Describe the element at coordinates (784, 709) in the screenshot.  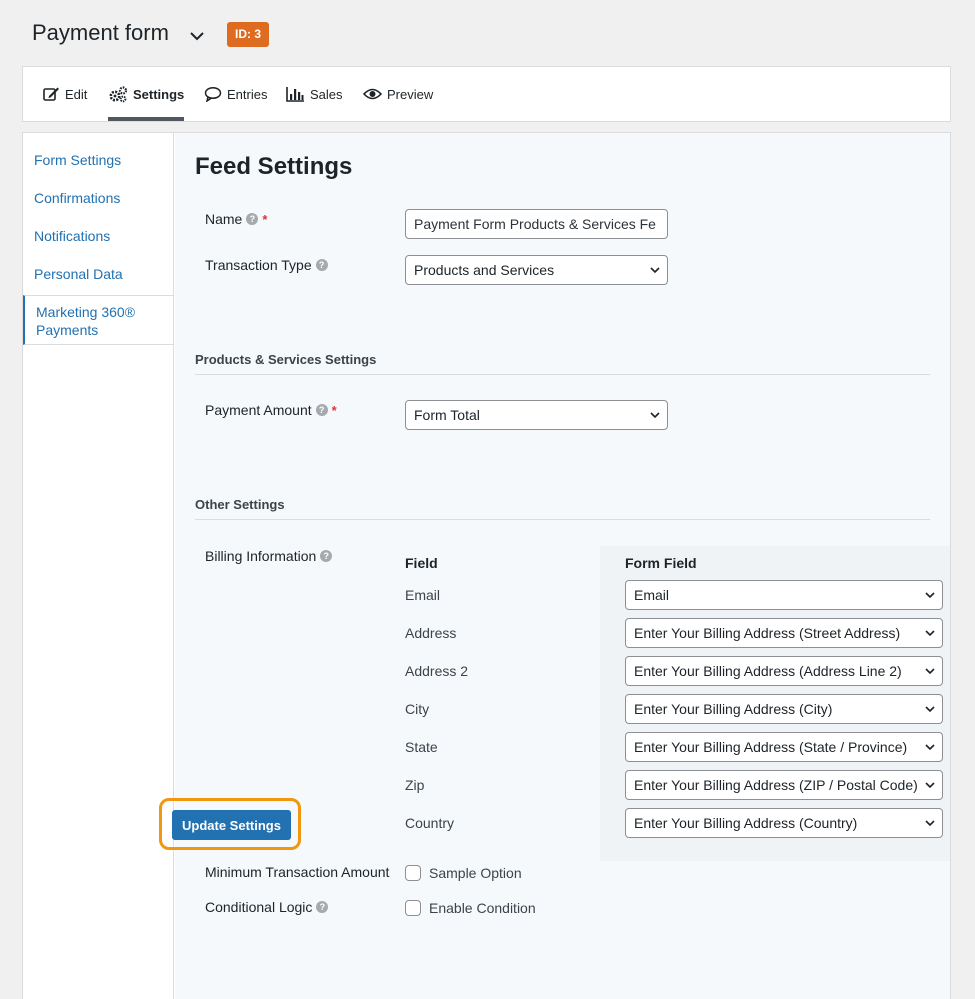
I see `billing-city-select: Enter Your Billing Address (City)` at that location.